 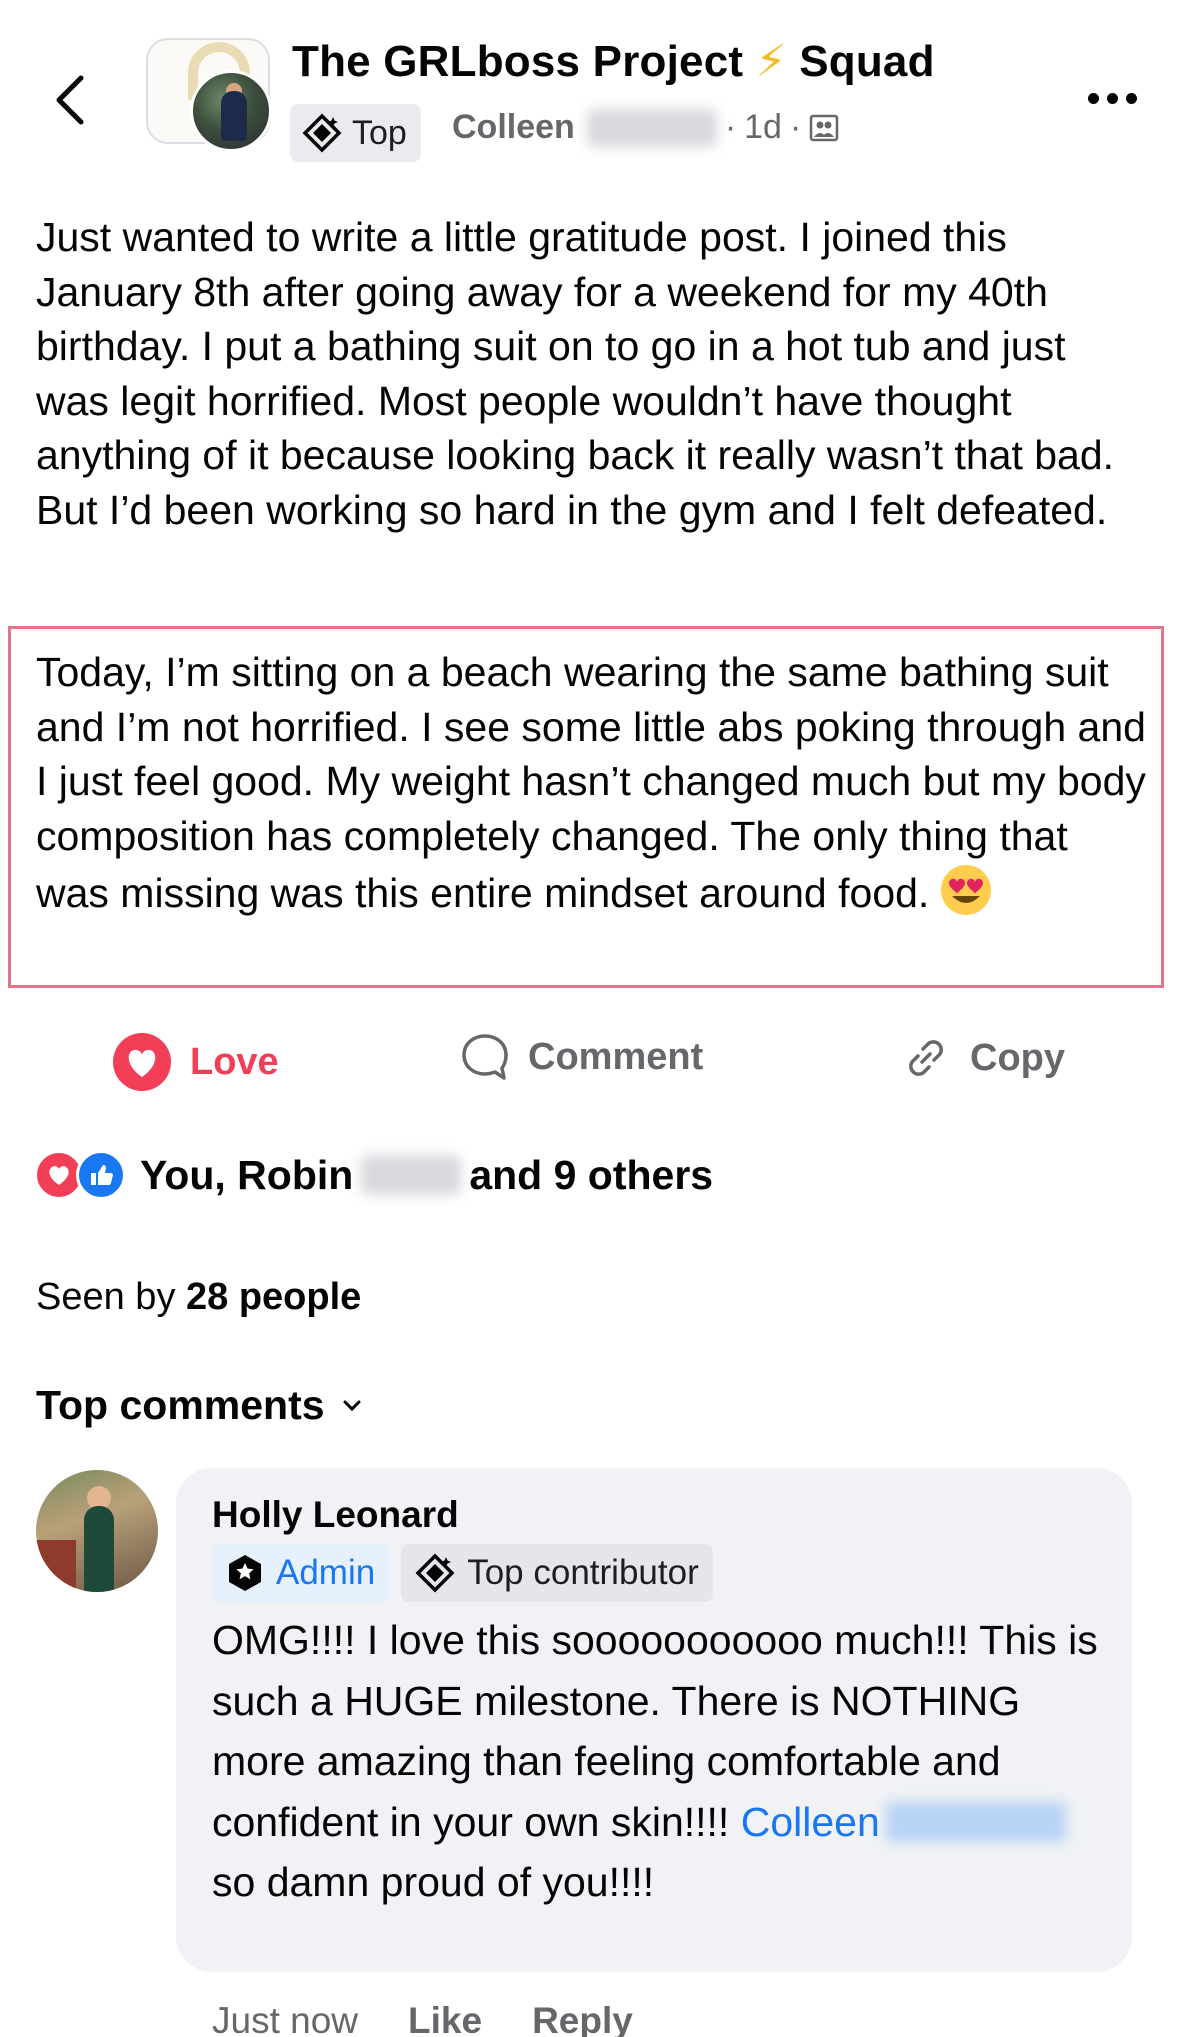 I want to click on post-meta: Colleen · 1d ·, so click(x=645, y=127).